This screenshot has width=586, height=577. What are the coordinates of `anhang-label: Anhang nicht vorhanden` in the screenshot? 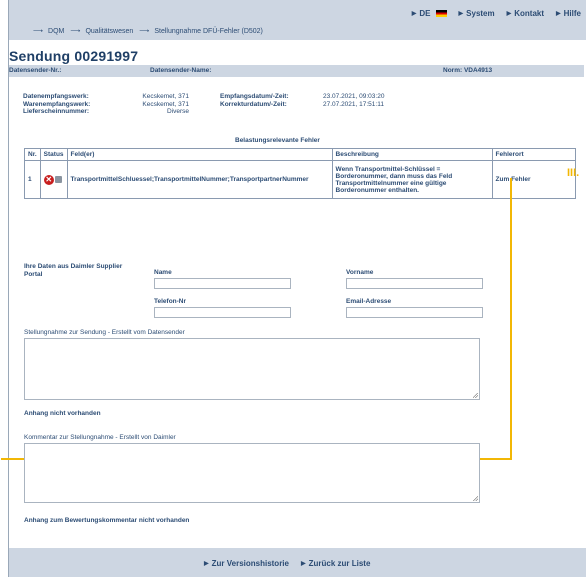 It's located at (62, 413).